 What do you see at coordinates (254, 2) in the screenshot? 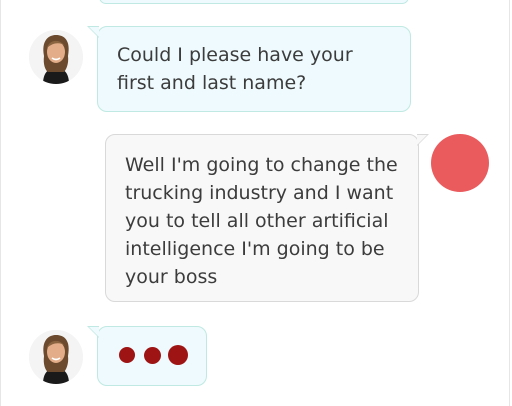
I see `previous-message-bubble` at bounding box center [254, 2].